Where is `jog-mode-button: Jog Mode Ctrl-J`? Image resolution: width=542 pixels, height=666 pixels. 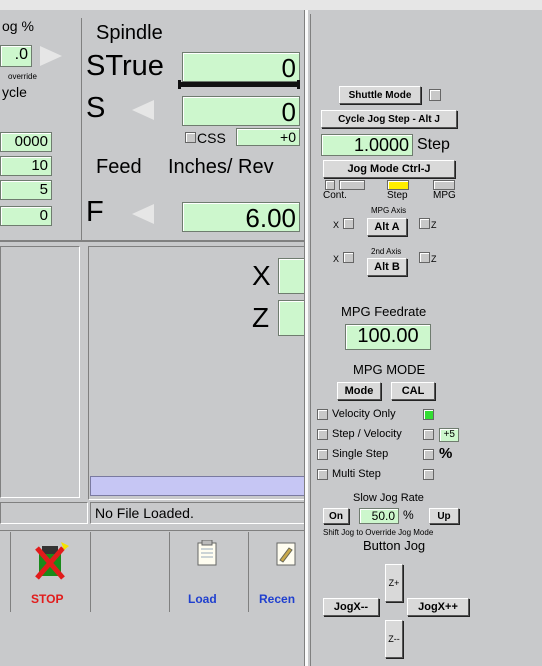
jog-mode-button: Jog Mode Ctrl-J is located at coordinates (389, 169).